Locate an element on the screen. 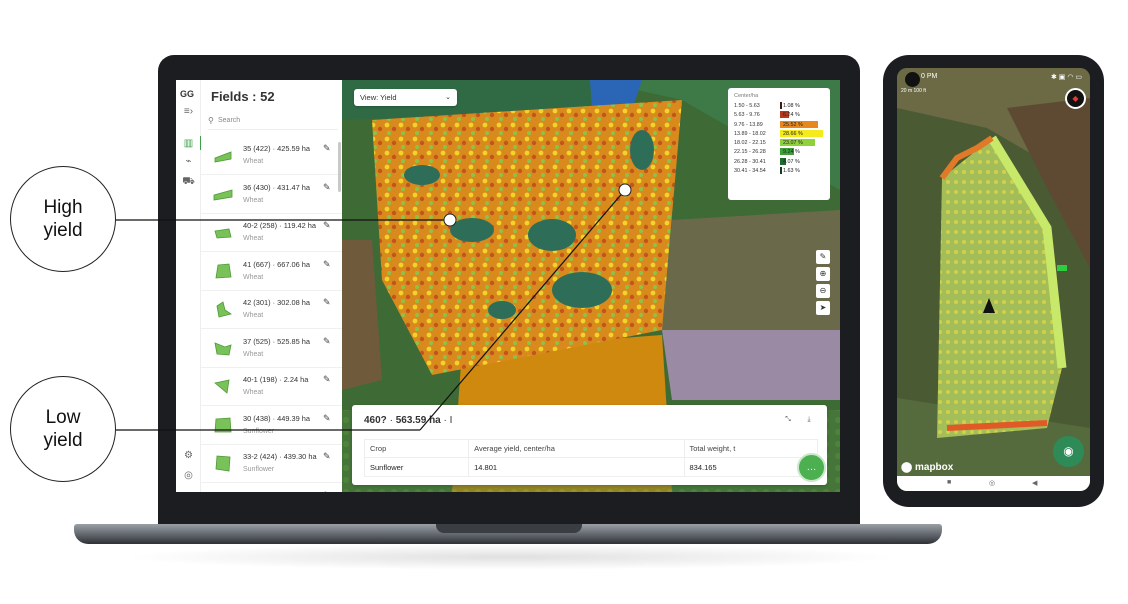 The image size is (1128, 604). route-icon: ⌁ is located at coordinates (188, 161).